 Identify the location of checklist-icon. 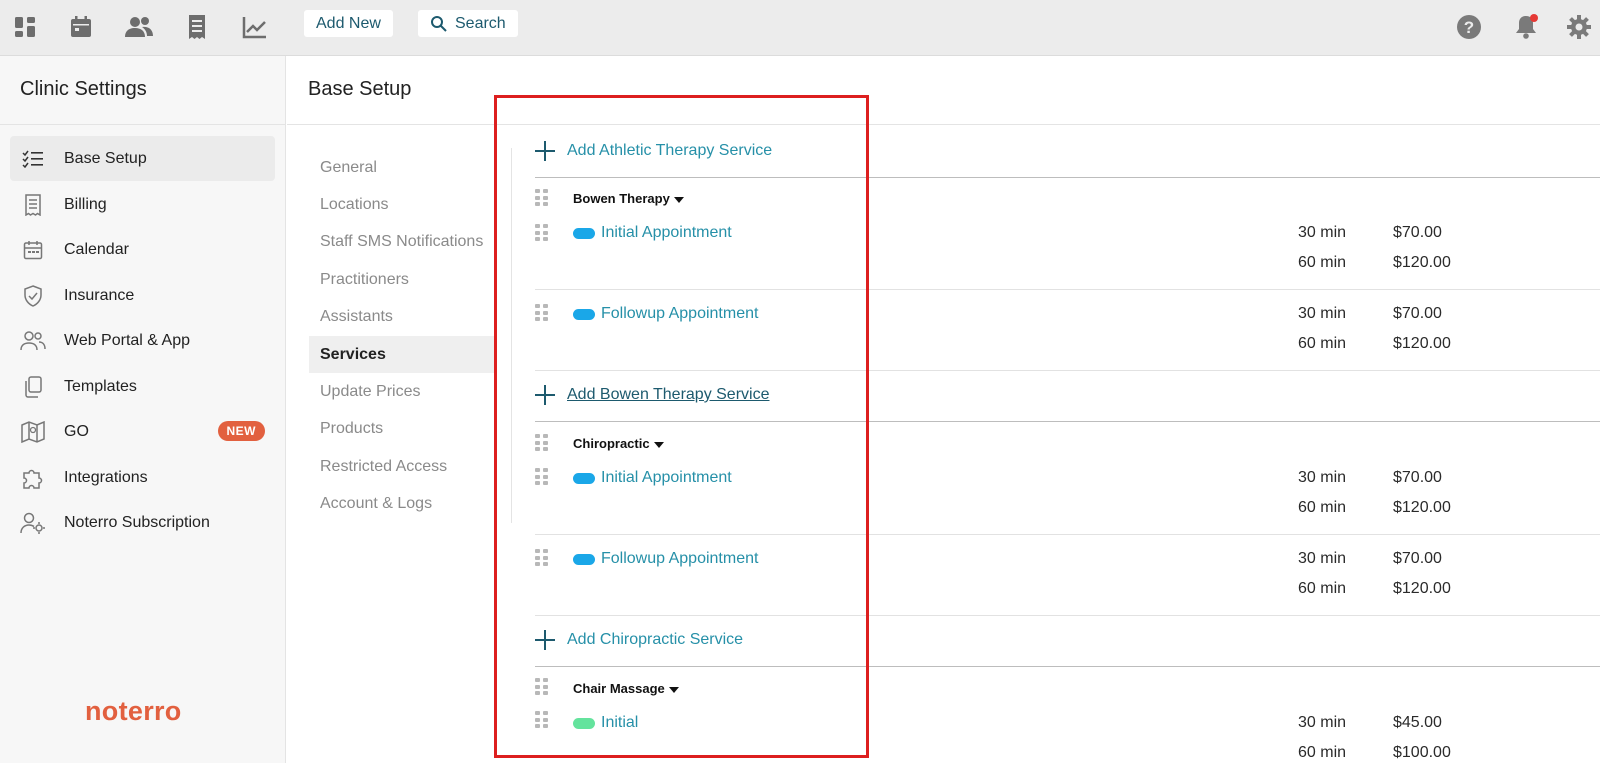
(33, 159).